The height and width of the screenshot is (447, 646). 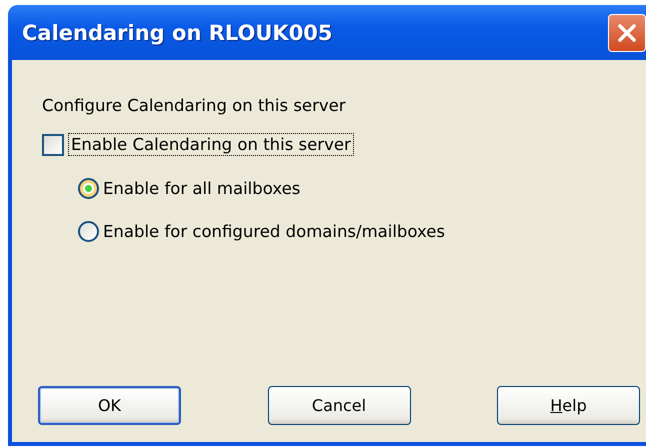 What do you see at coordinates (53, 145) in the screenshot?
I see `checkbox` at bounding box center [53, 145].